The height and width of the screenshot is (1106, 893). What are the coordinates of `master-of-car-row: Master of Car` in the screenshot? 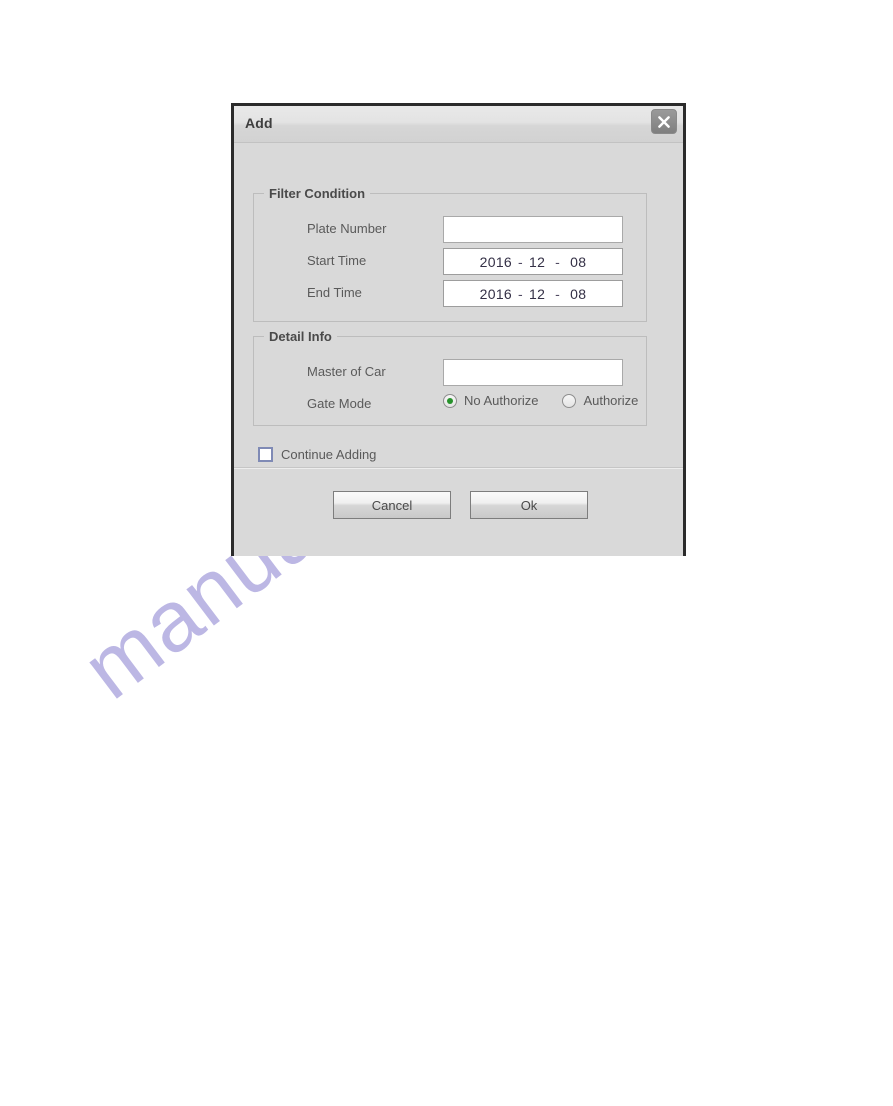 It's located at (450, 373).